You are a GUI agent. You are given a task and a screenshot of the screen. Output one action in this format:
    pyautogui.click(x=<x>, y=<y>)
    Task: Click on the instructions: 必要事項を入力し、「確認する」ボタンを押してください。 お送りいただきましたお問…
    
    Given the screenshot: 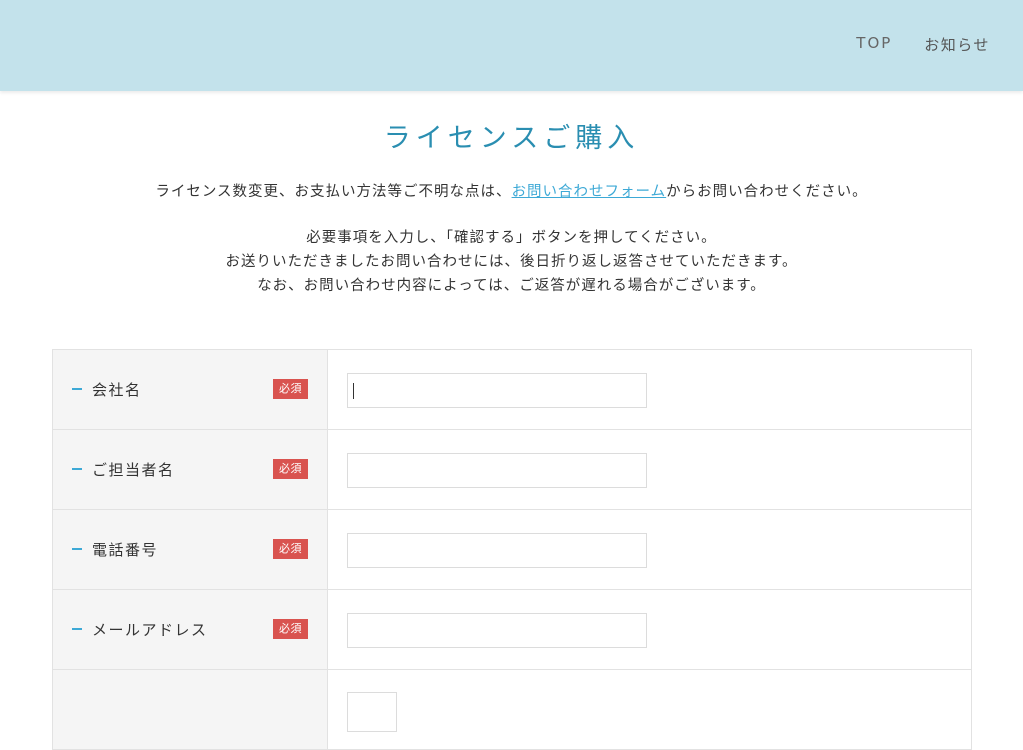 What is the action you would take?
    pyautogui.click(x=511, y=262)
    